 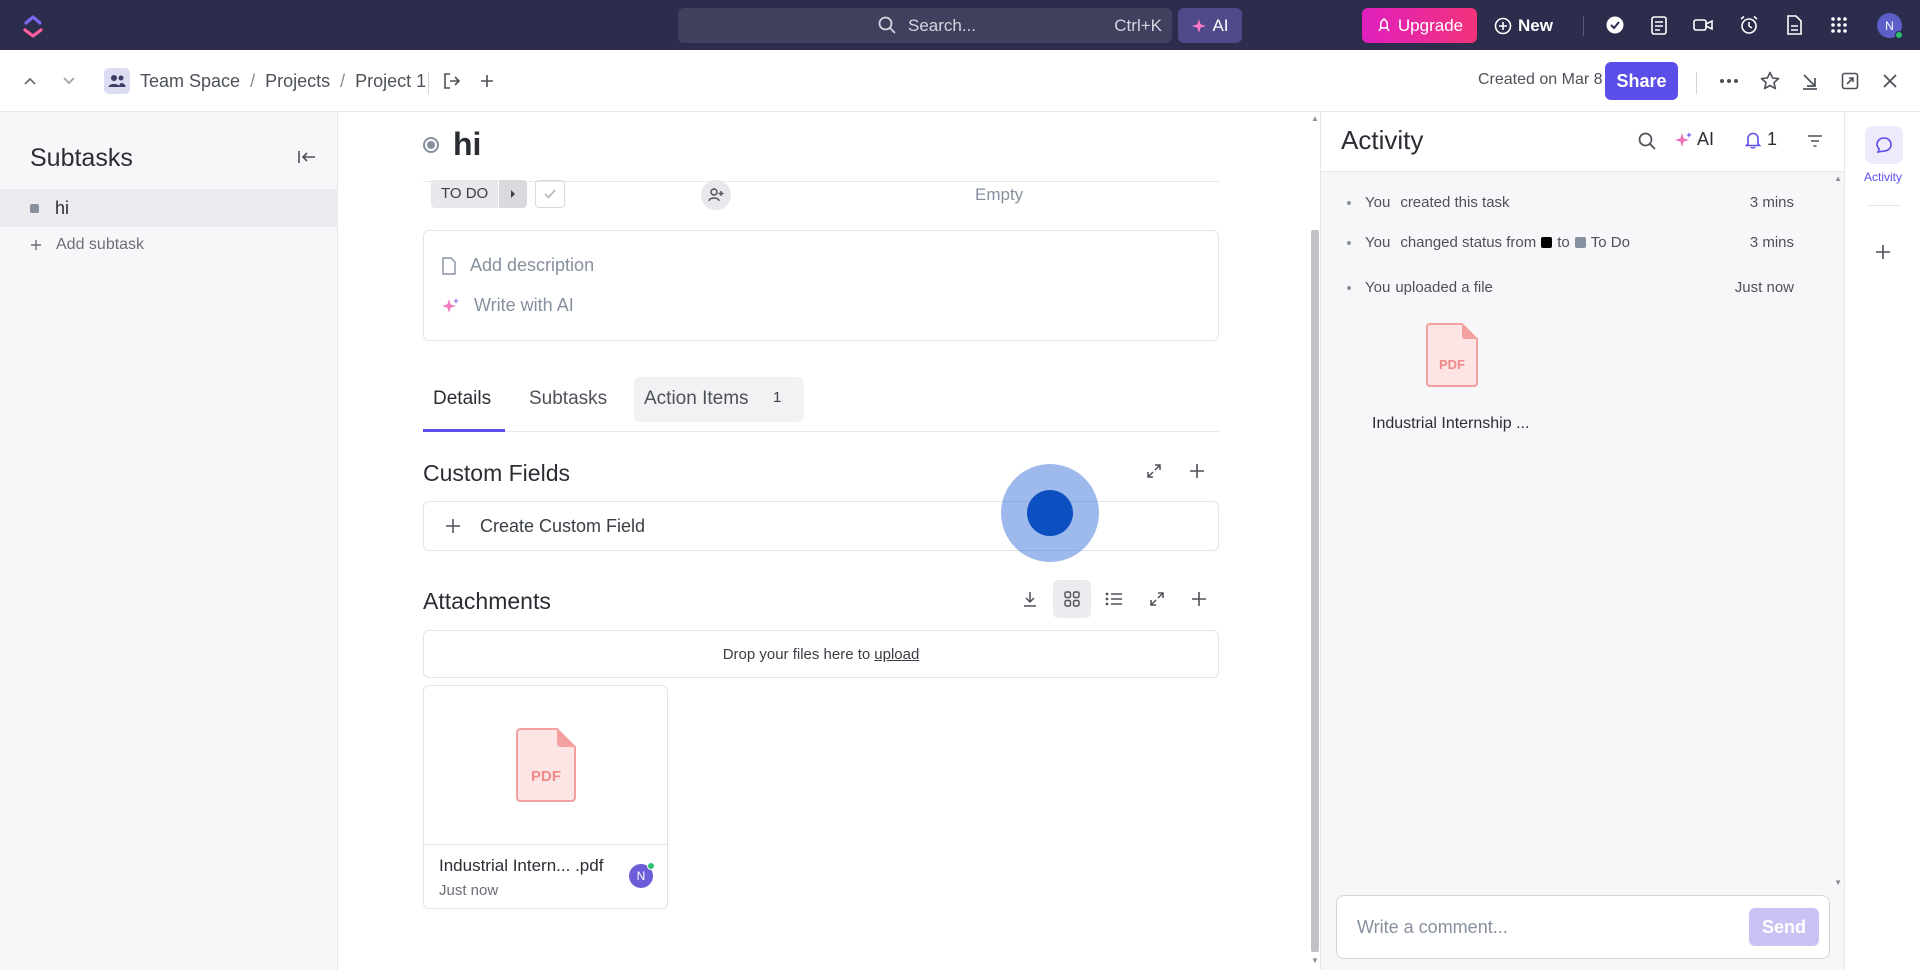 I want to click on add-subtask-button: Add subtask, so click(x=87, y=245).